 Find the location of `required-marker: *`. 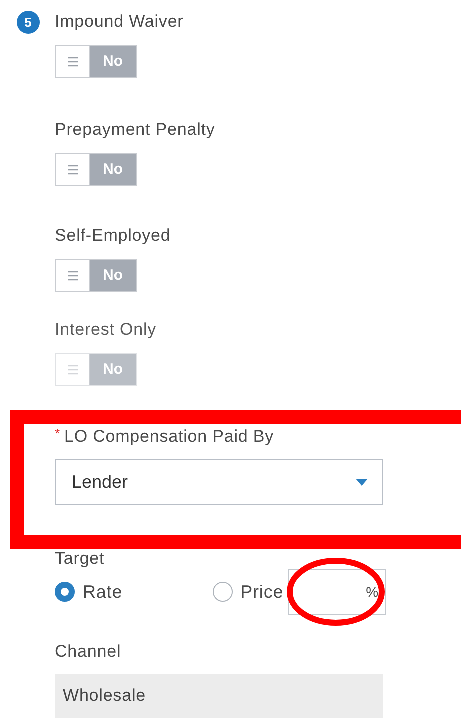

required-marker: * is located at coordinates (57, 433).